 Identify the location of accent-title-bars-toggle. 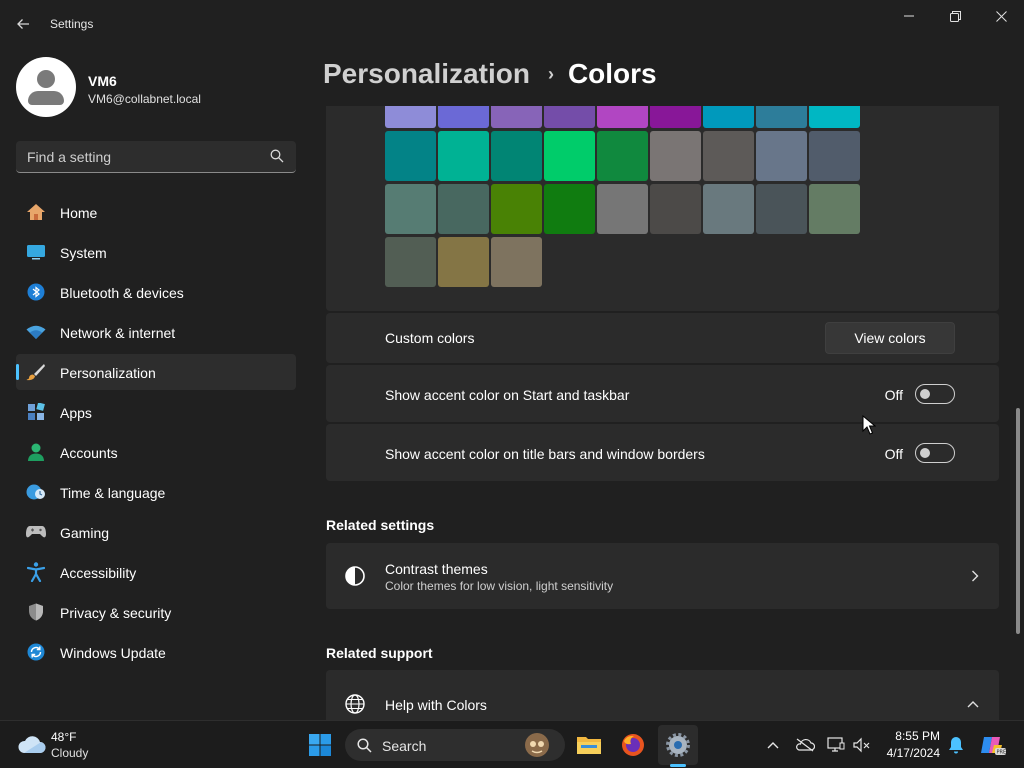
(935, 453).